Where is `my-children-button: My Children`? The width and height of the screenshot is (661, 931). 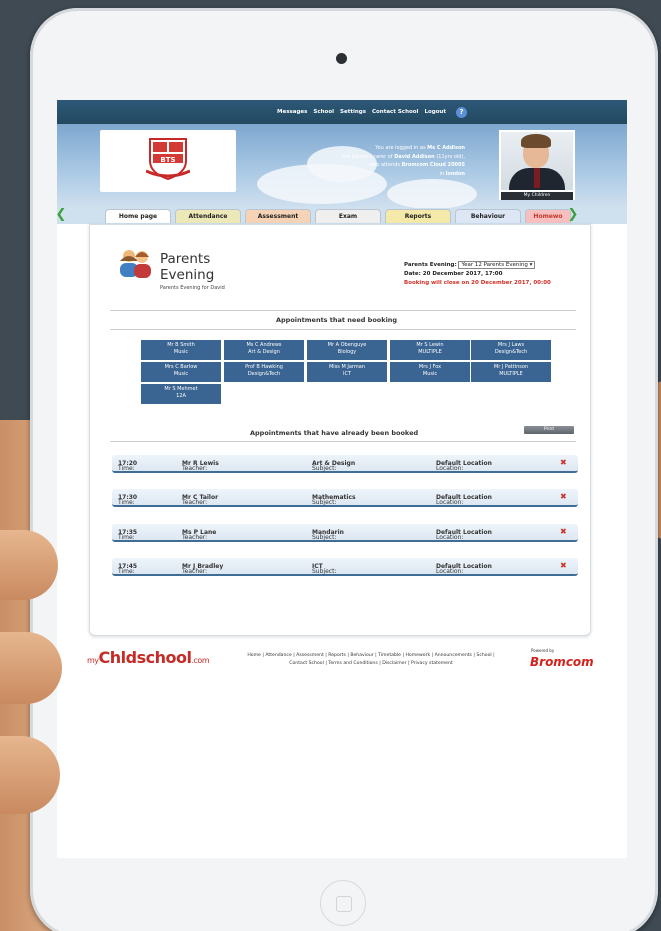 my-children-button: My Children is located at coordinates (537, 196).